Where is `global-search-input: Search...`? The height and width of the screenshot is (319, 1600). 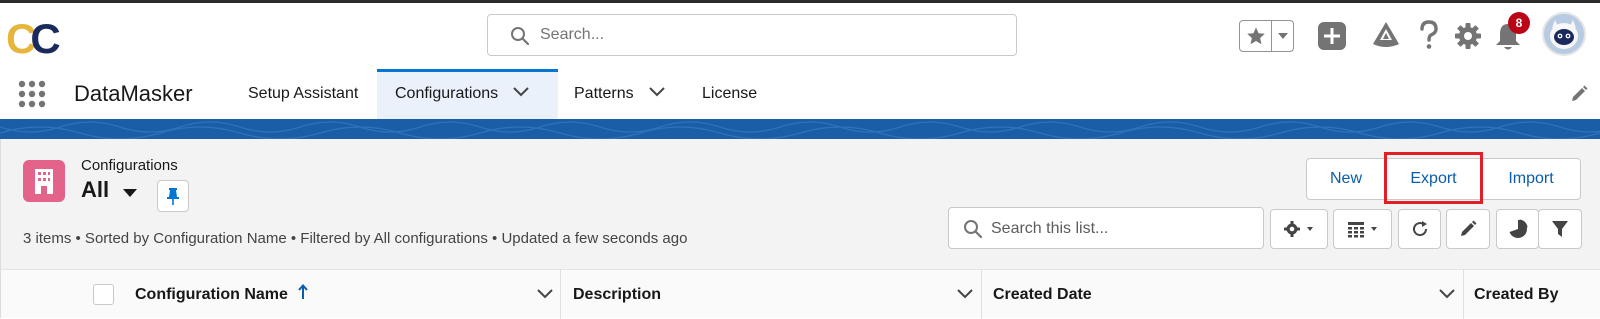 global-search-input: Search... is located at coordinates (752, 35).